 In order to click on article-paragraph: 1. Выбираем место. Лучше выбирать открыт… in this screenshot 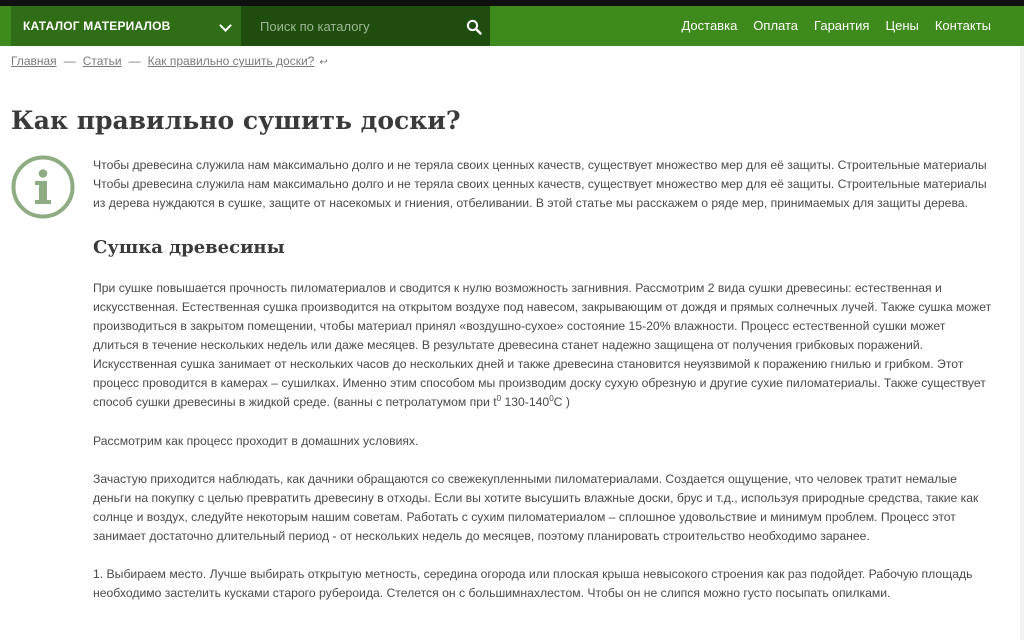, I will do `click(533, 583)`.